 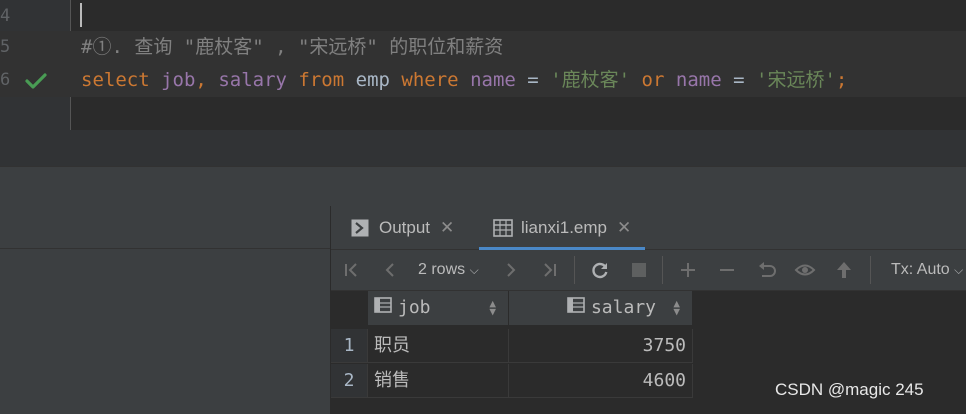 I want to click on tab-output: Output ✕, so click(x=402, y=227).